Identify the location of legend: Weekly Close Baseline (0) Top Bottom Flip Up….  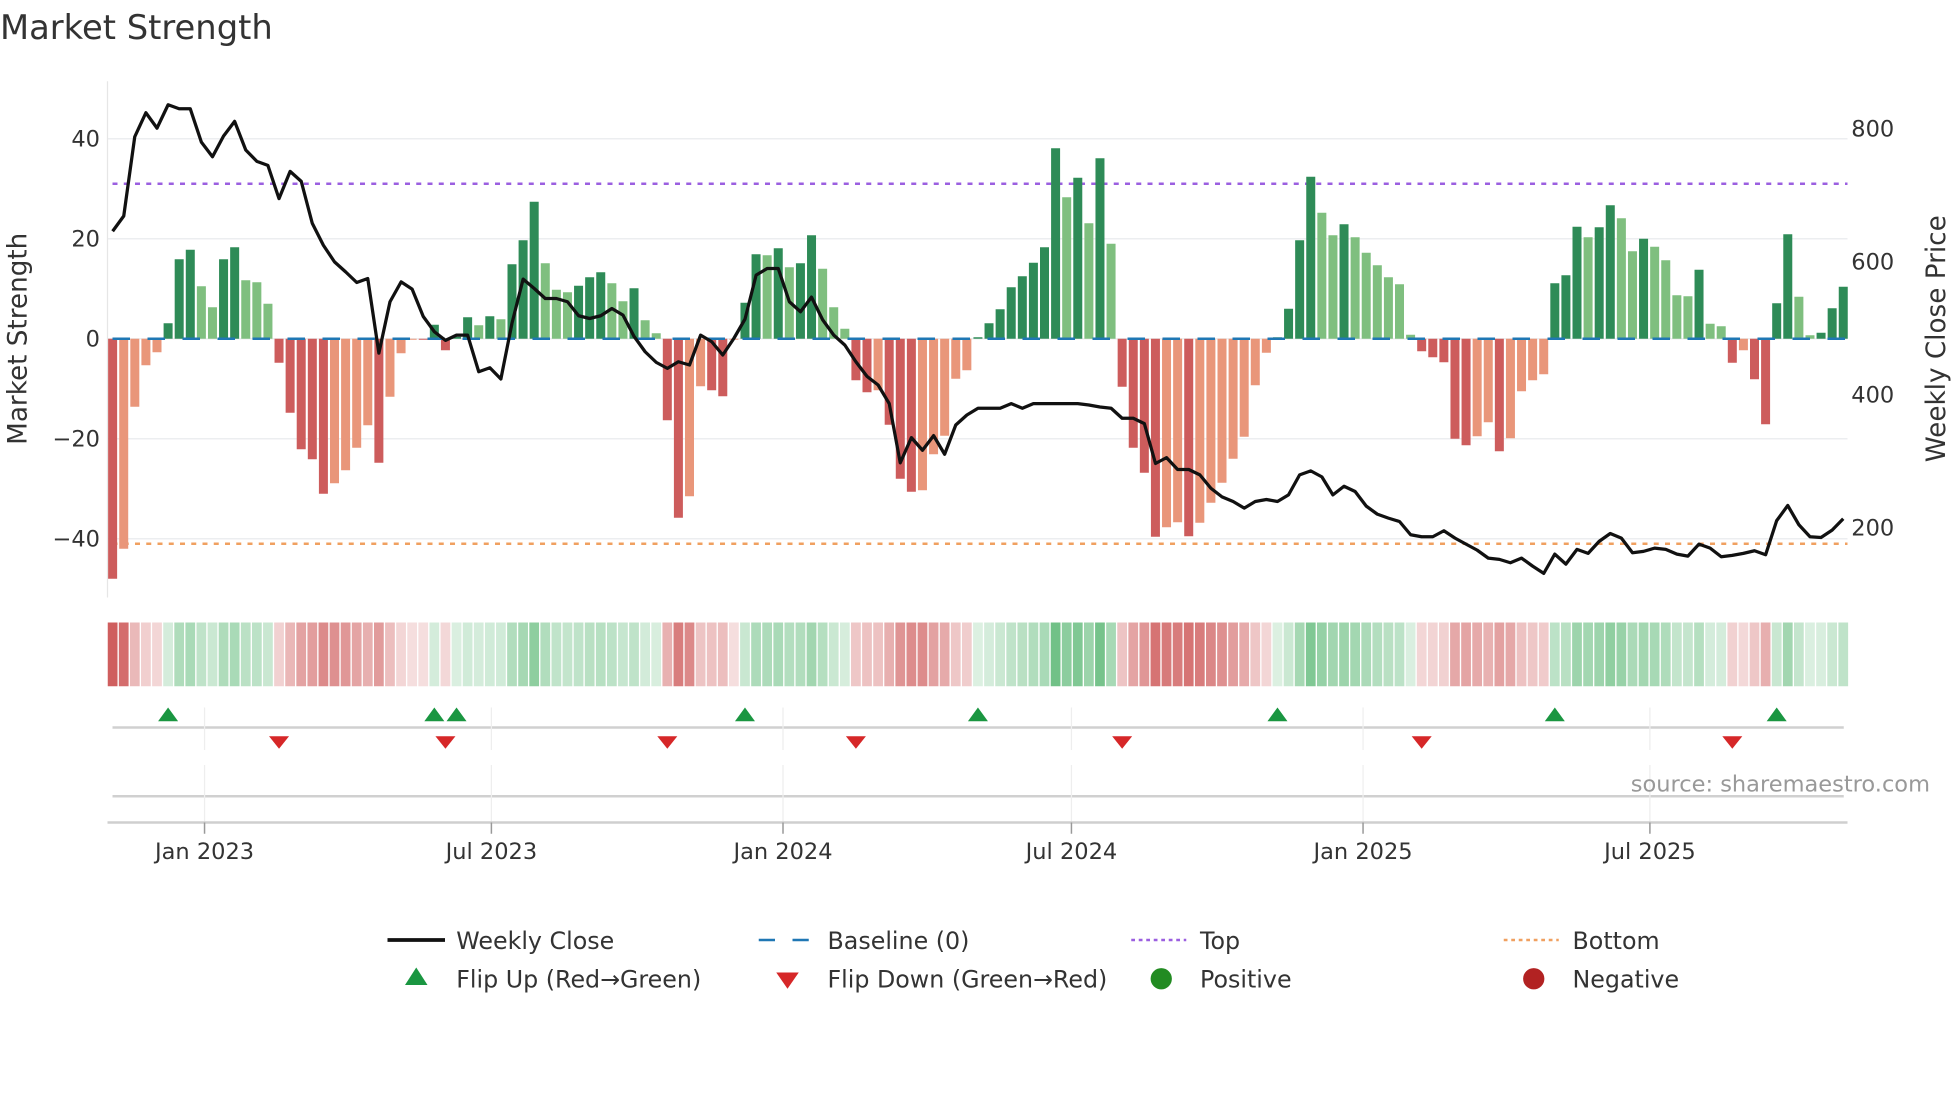
(1033, 960).